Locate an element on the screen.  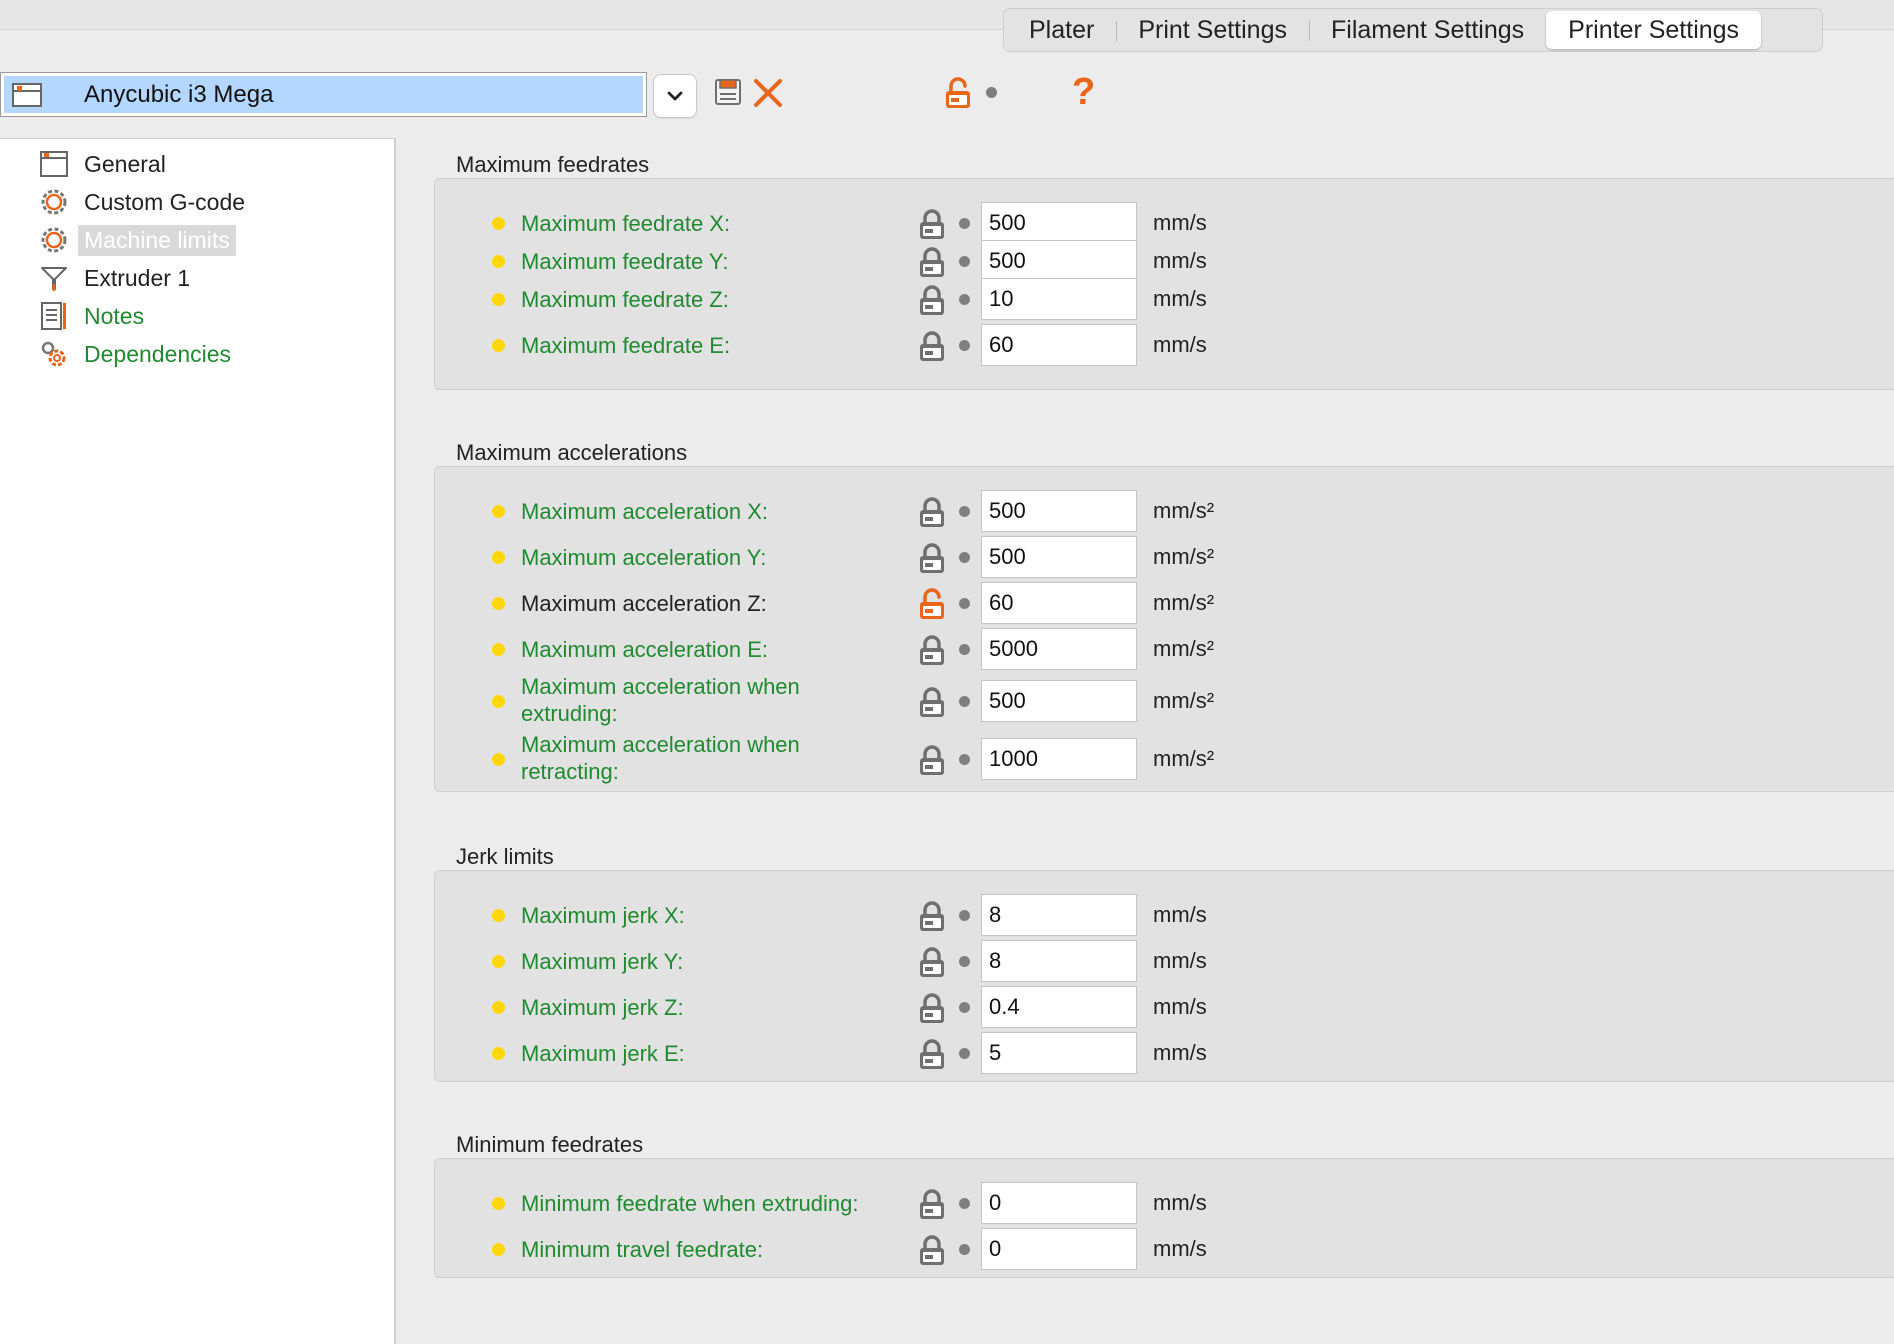
group-title: Maximum feedrates is located at coordinates (553, 164).